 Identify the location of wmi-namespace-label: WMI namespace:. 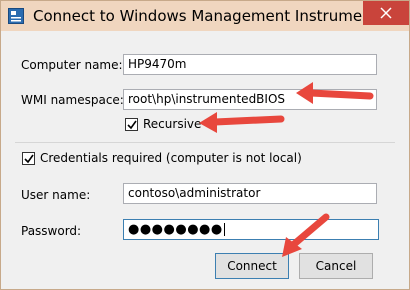
(72, 100).